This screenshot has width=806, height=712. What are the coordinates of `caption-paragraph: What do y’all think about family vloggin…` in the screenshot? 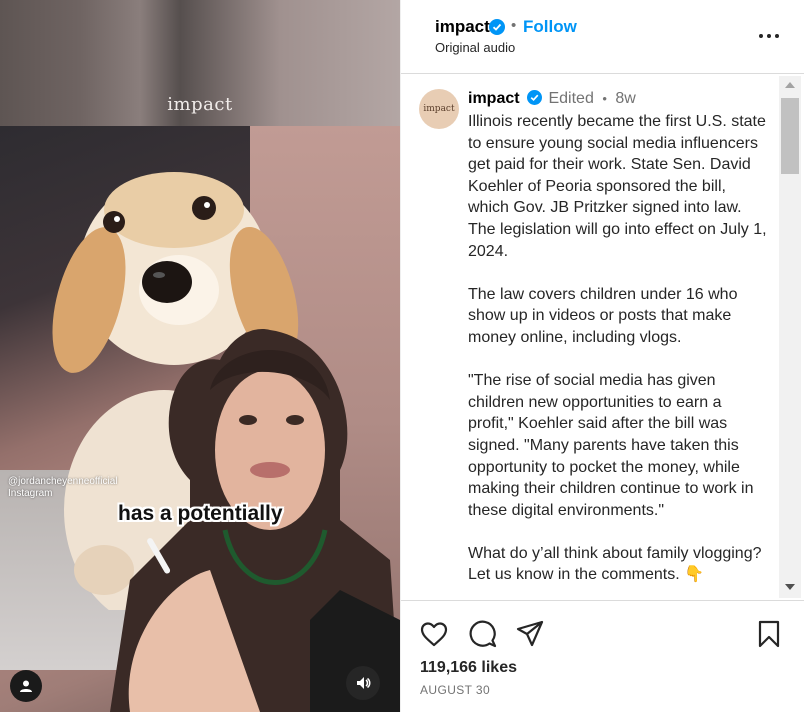 It's located at (615, 564).